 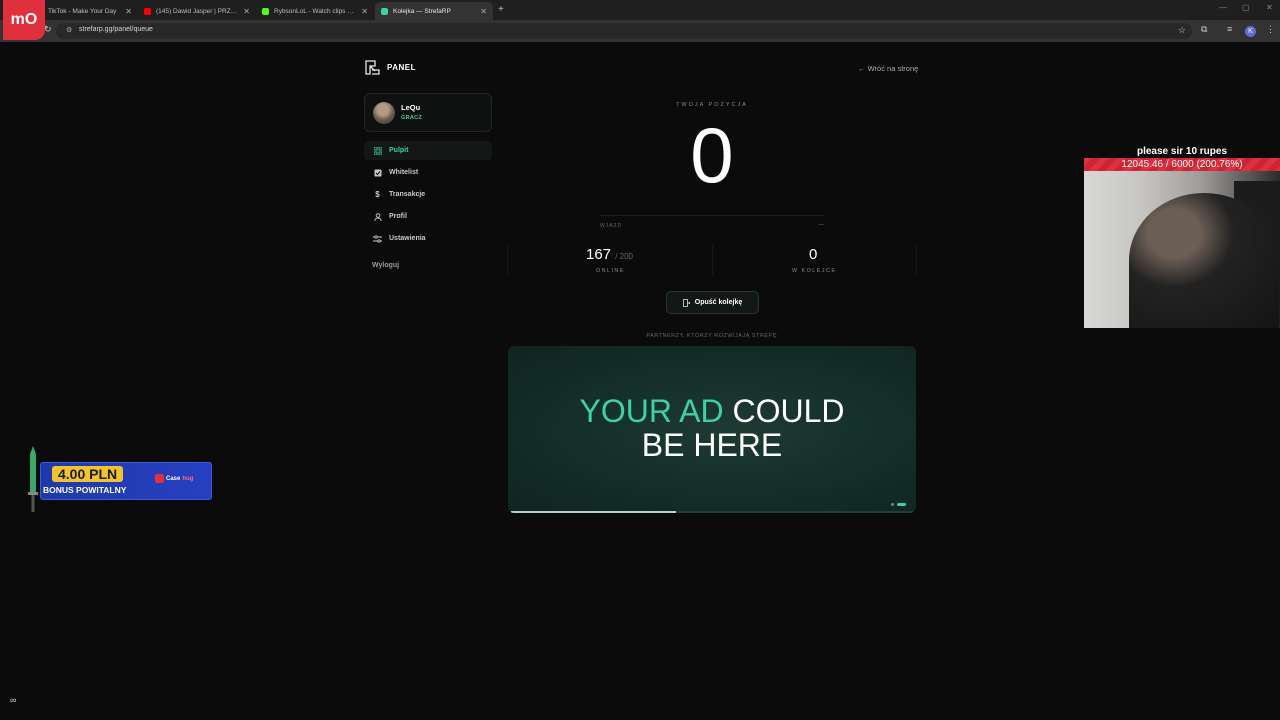 I want to click on media-icon: ≡, so click(x=1229, y=29).